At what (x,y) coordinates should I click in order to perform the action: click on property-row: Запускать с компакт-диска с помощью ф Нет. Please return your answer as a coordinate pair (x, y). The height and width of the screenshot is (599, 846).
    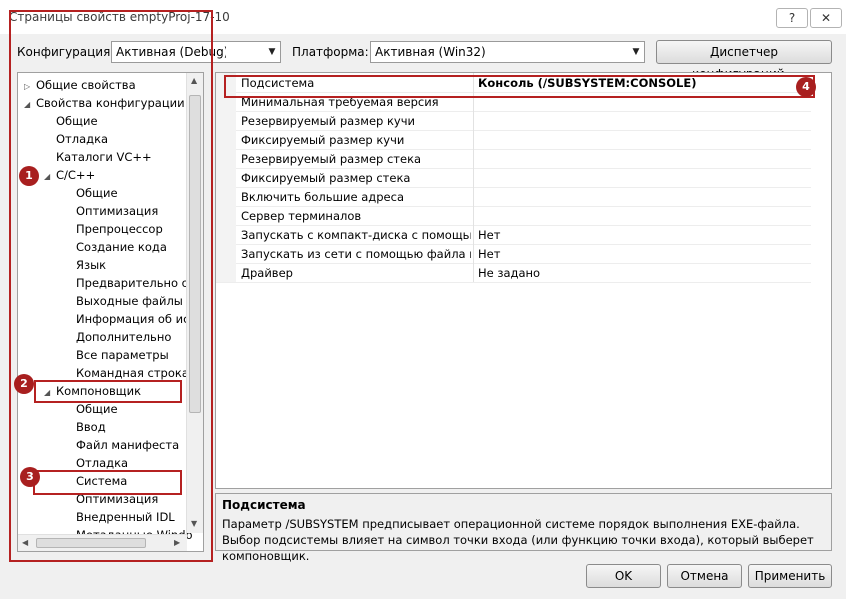
    Looking at the image, I should click on (513, 235).